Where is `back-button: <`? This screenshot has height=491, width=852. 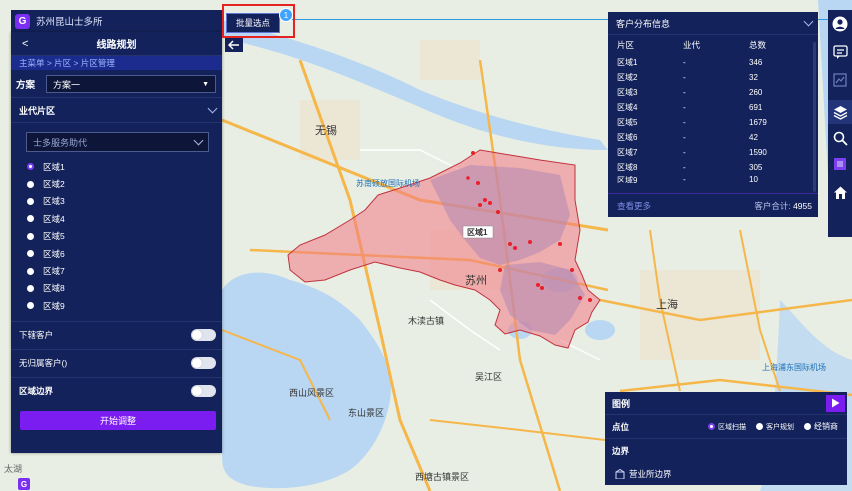
back-button: < is located at coordinates (25, 44).